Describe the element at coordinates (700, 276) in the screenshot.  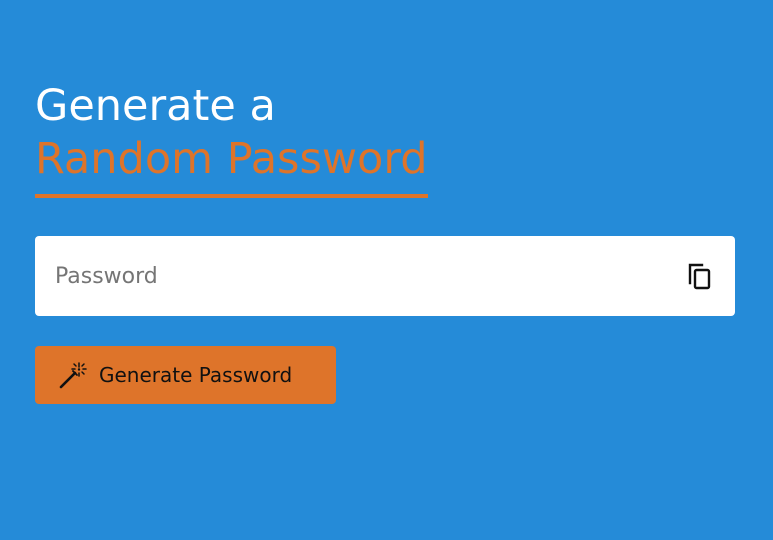
I see `copy-icon` at that location.